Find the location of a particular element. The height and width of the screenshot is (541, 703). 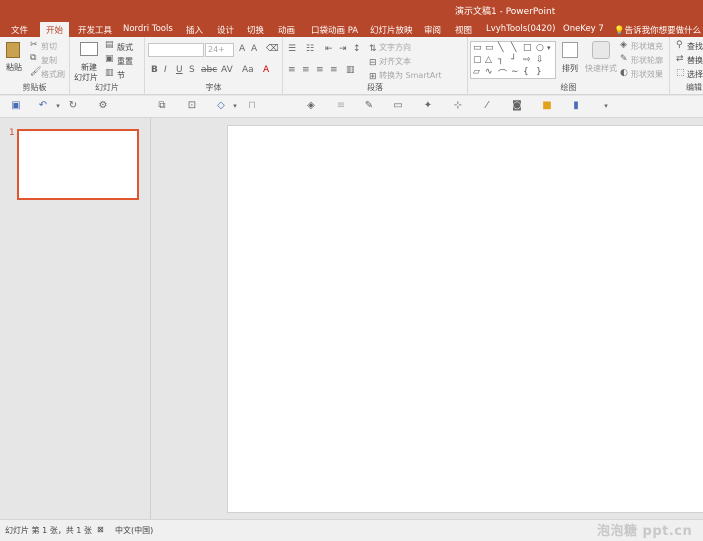

numbering-icon: ☷ is located at coordinates (310, 49).